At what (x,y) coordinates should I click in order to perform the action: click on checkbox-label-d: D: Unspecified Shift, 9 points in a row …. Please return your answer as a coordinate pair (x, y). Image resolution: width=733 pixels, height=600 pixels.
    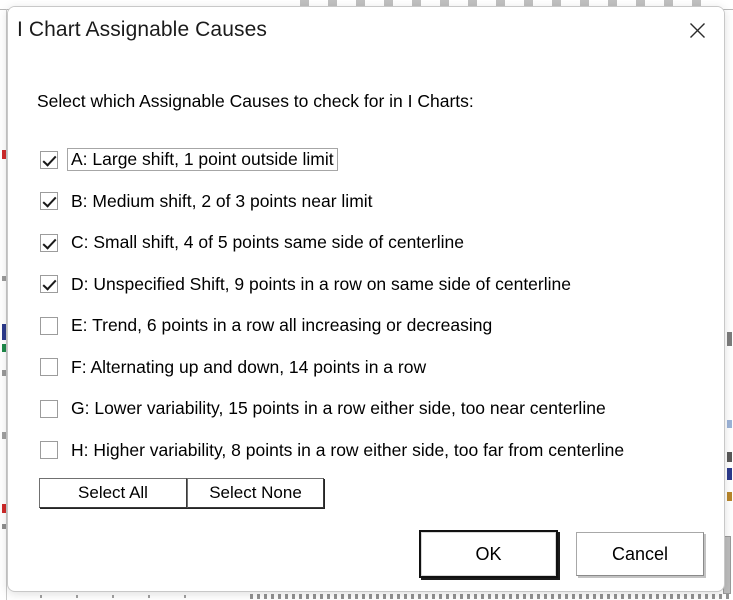
    Looking at the image, I should click on (321, 283).